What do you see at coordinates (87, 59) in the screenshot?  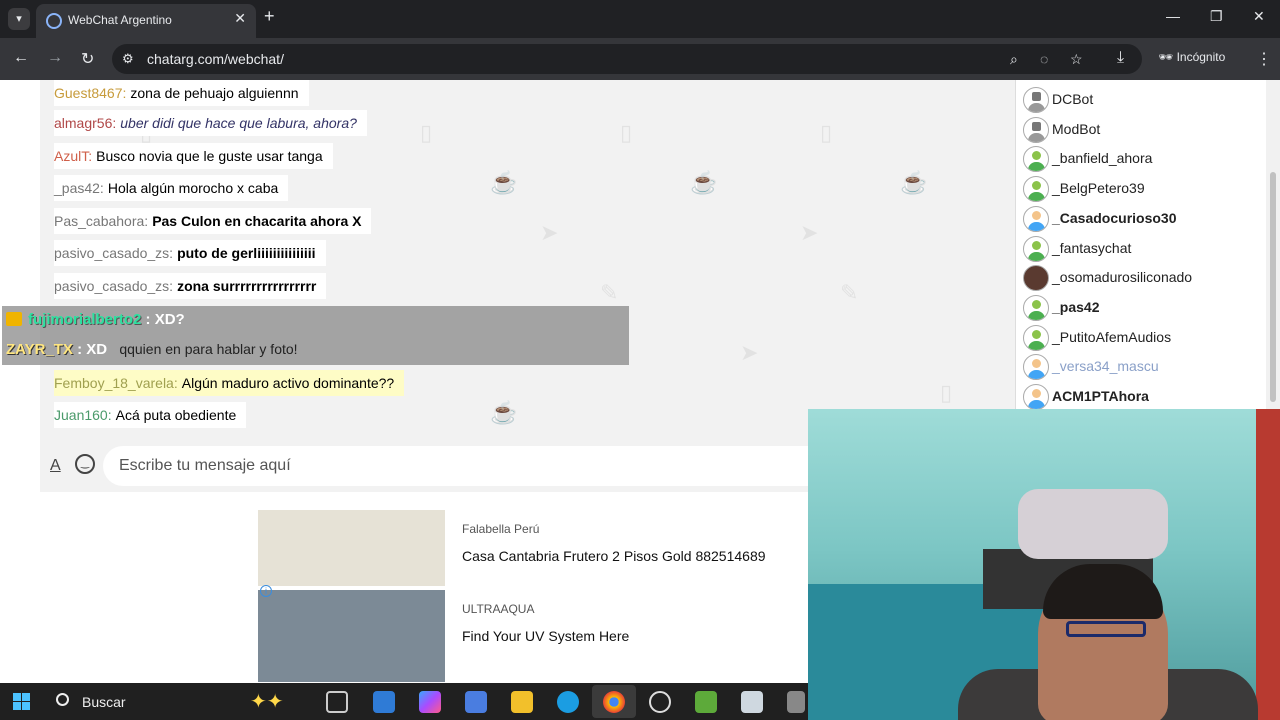 I see `reload-icon: ↻` at bounding box center [87, 59].